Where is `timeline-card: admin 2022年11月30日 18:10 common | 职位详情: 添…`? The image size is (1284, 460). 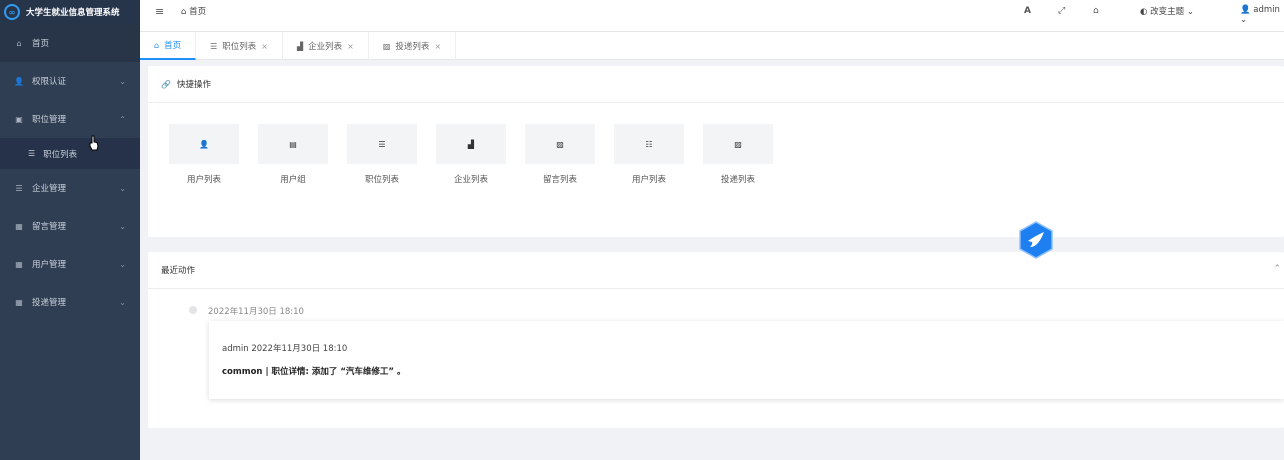
timeline-card: admin 2022年11月30日 18:10 common | 职位详情: 添… is located at coordinates (746, 360).